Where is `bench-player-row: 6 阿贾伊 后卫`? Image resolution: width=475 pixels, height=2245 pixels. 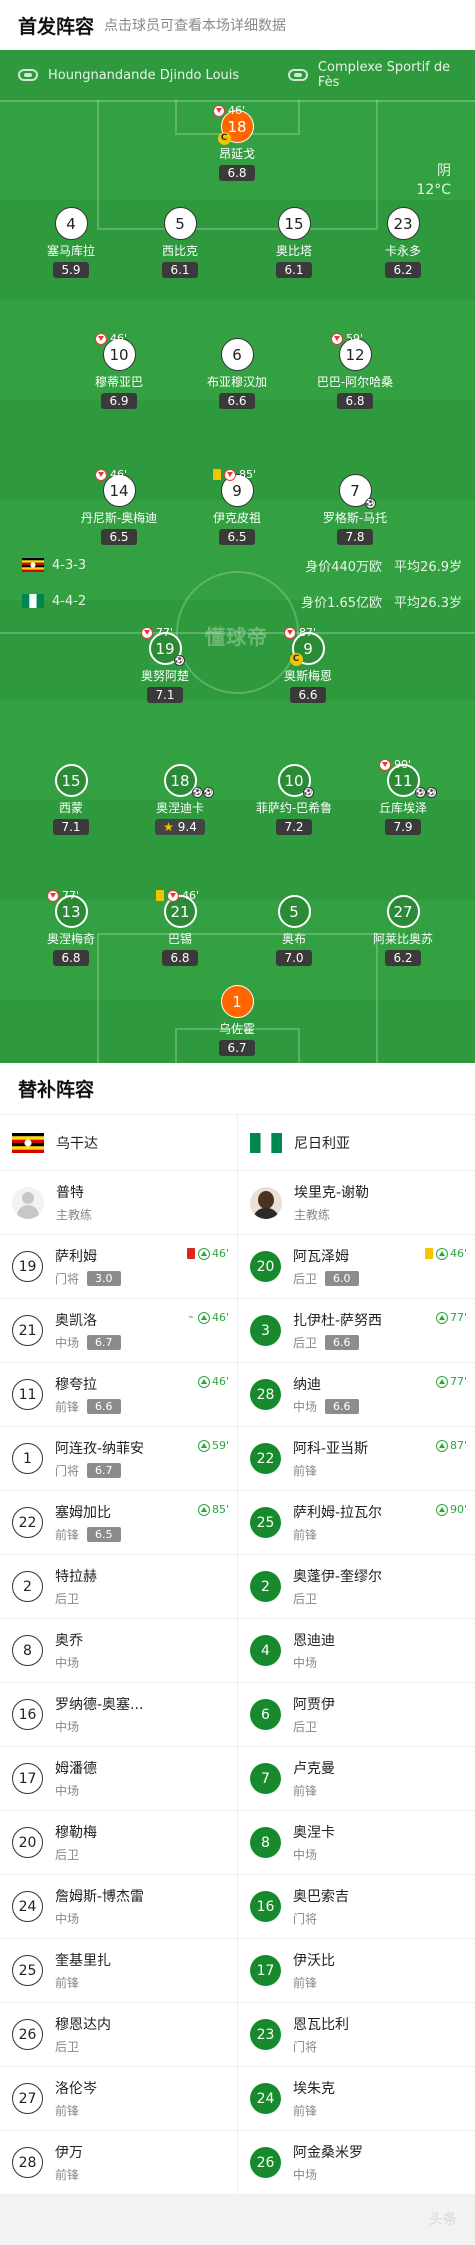
bench-player-row: 6 阿贾伊 后卫 is located at coordinates (356, 1715).